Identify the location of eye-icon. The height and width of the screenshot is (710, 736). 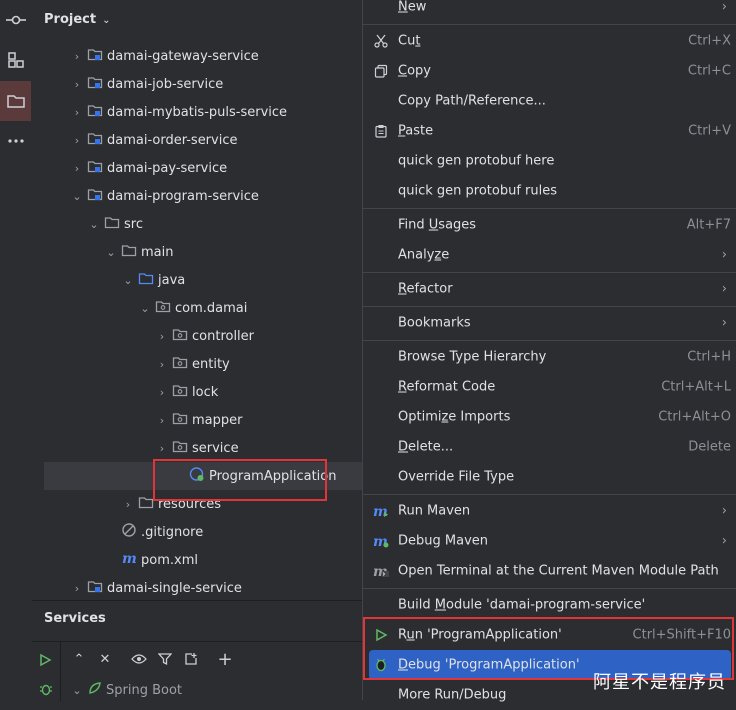
(139, 659).